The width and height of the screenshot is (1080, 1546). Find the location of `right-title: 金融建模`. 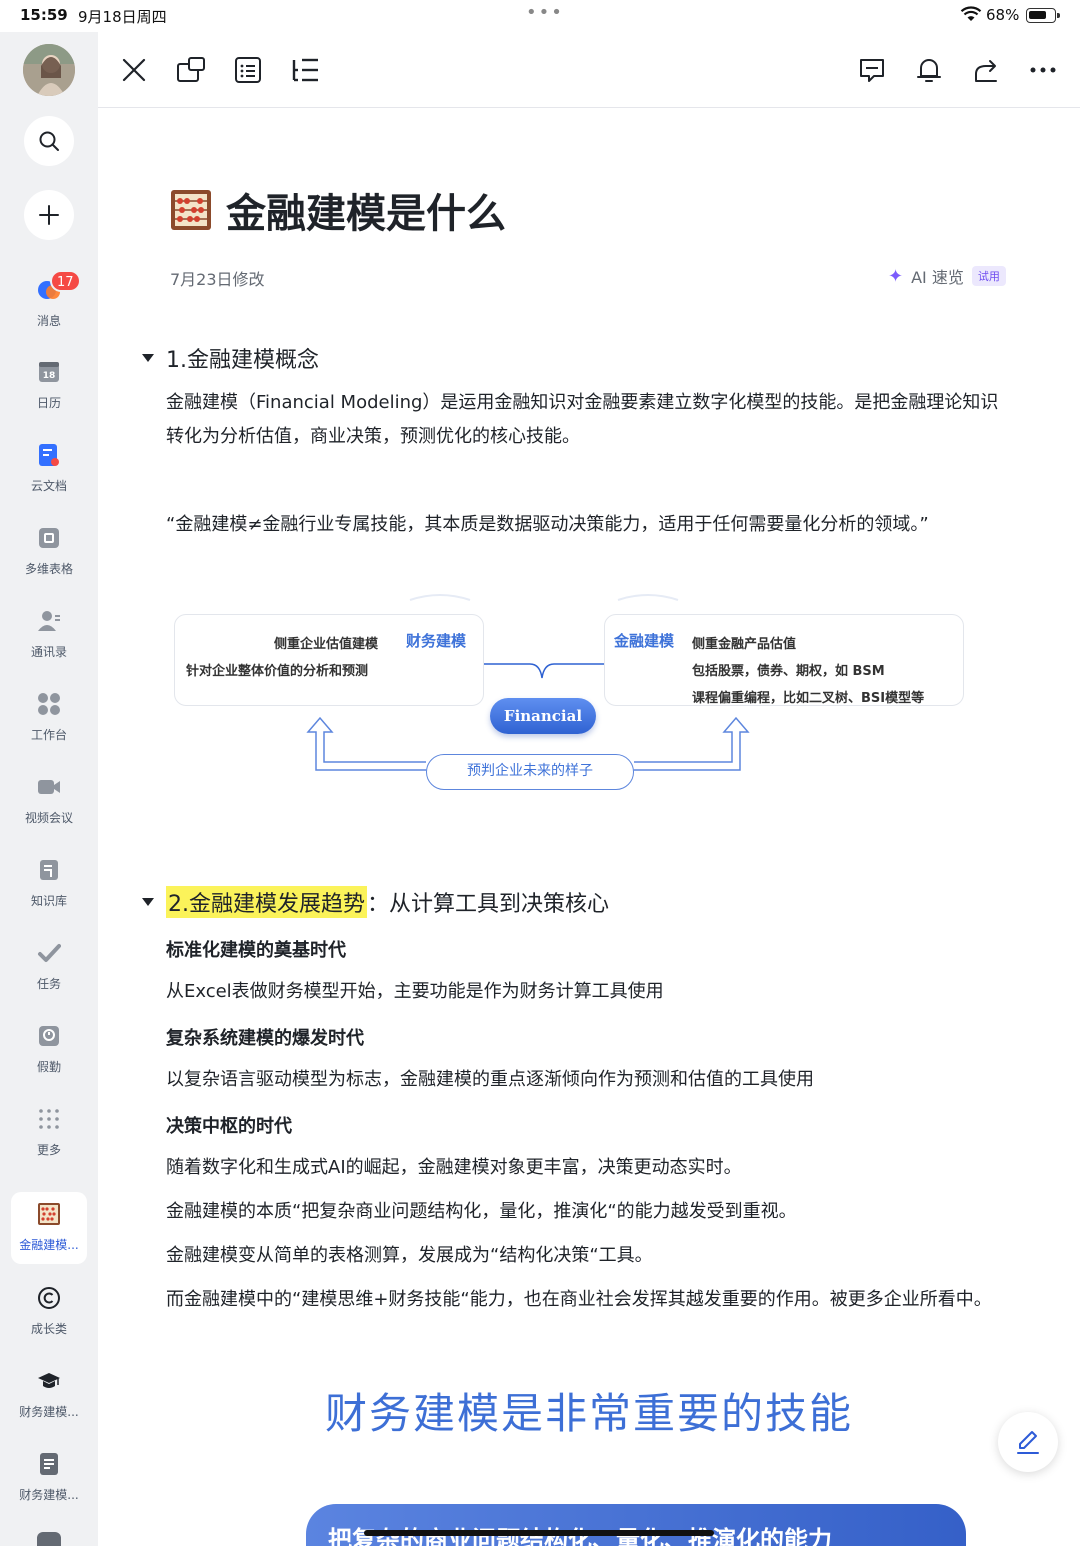

right-title: 金融建模 is located at coordinates (644, 641).